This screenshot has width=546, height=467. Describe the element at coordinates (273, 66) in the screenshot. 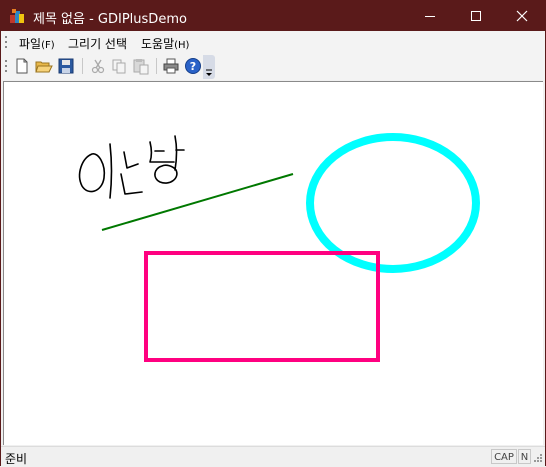

I see `toolbar: ?` at that location.